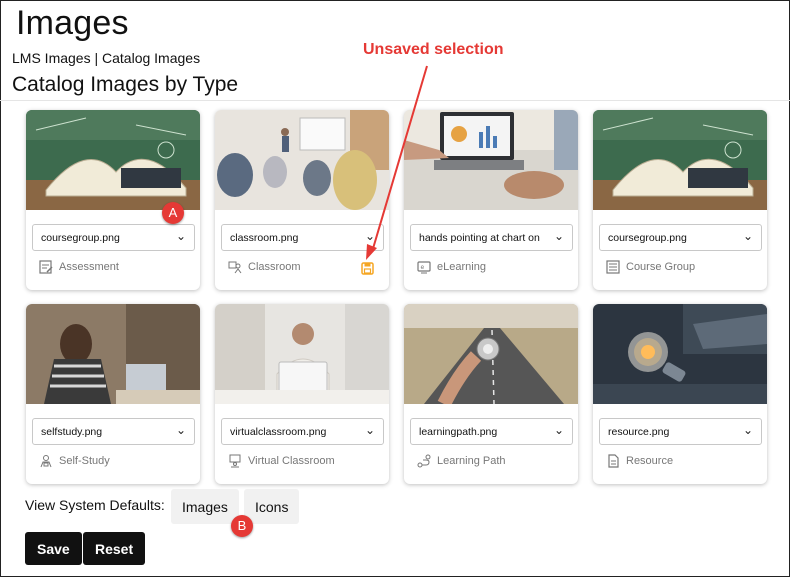  Describe the element at coordinates (46, 461) in the screenshot. I see `self-study-icon` at that location.